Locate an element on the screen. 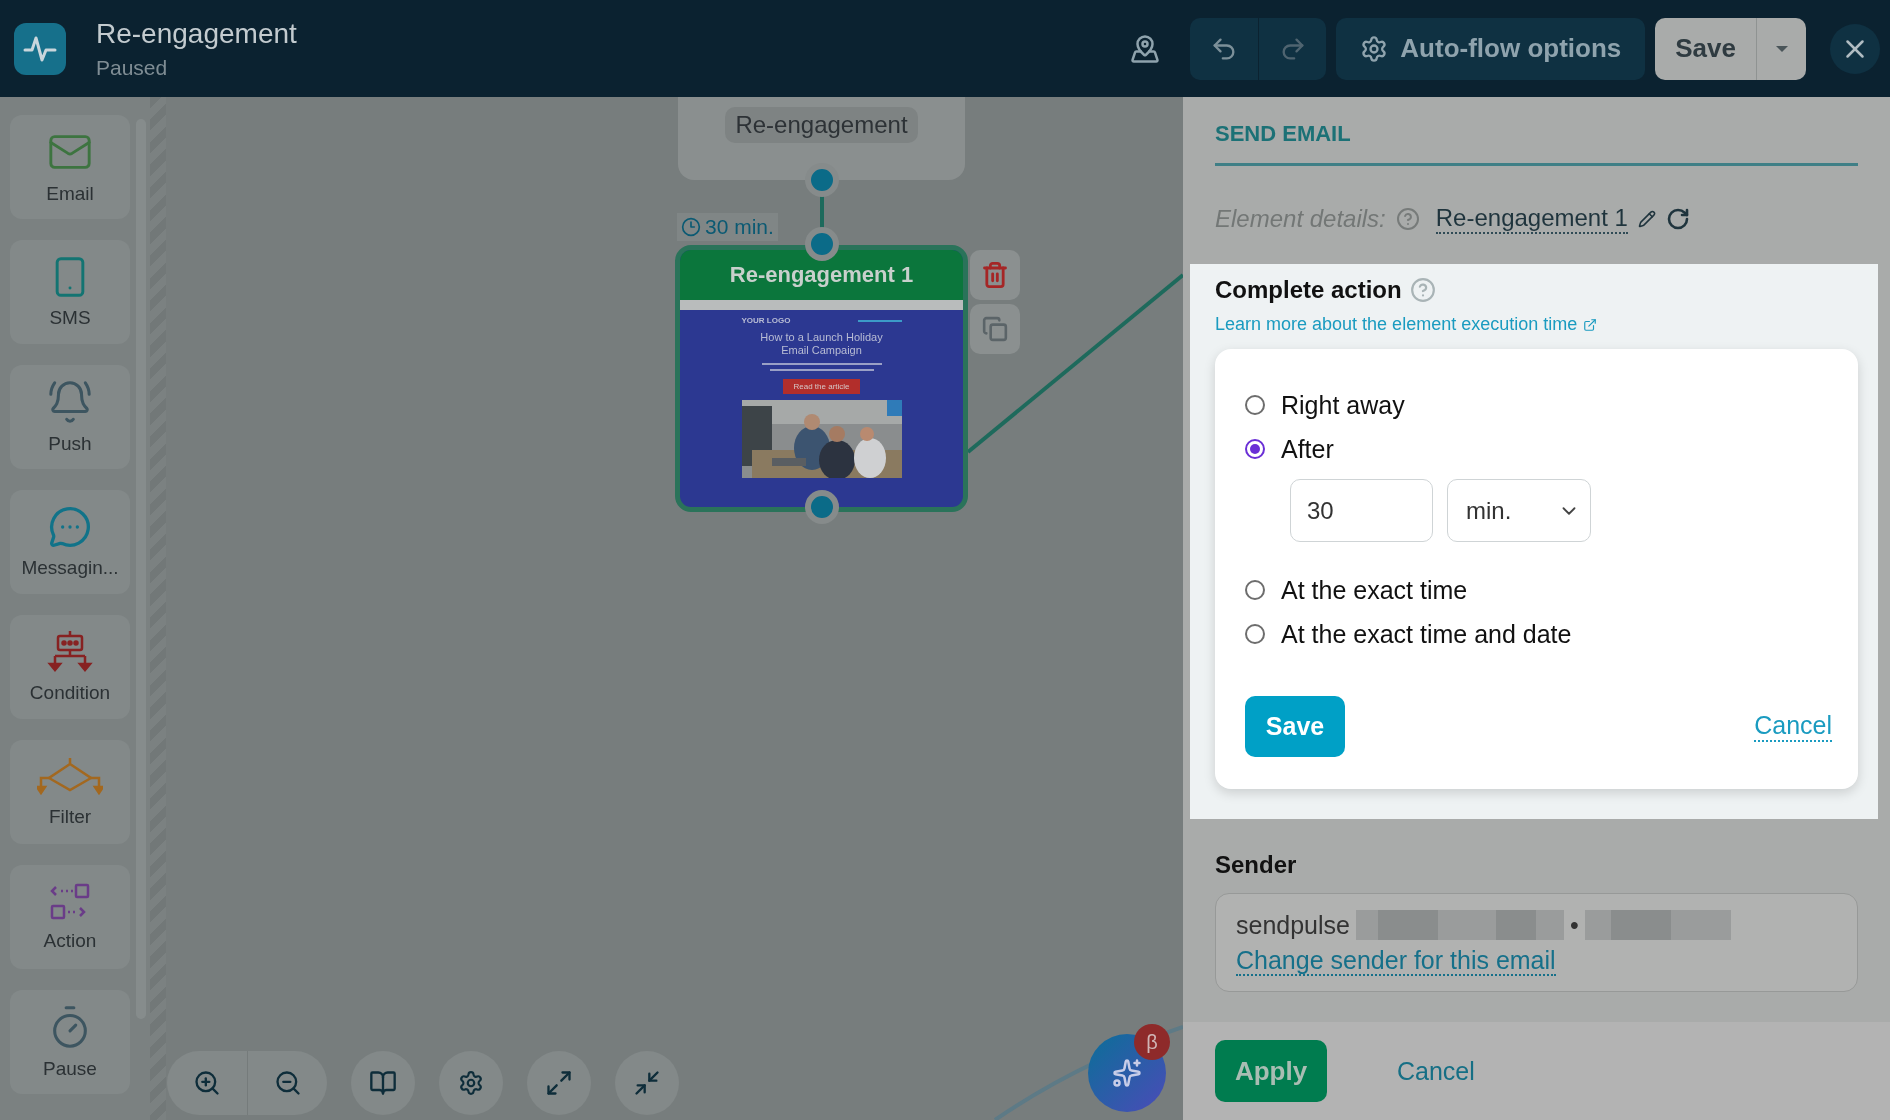 The height and width of the screenshot is (1120, 1890). book-icon is located at coordinates (383, 1083).